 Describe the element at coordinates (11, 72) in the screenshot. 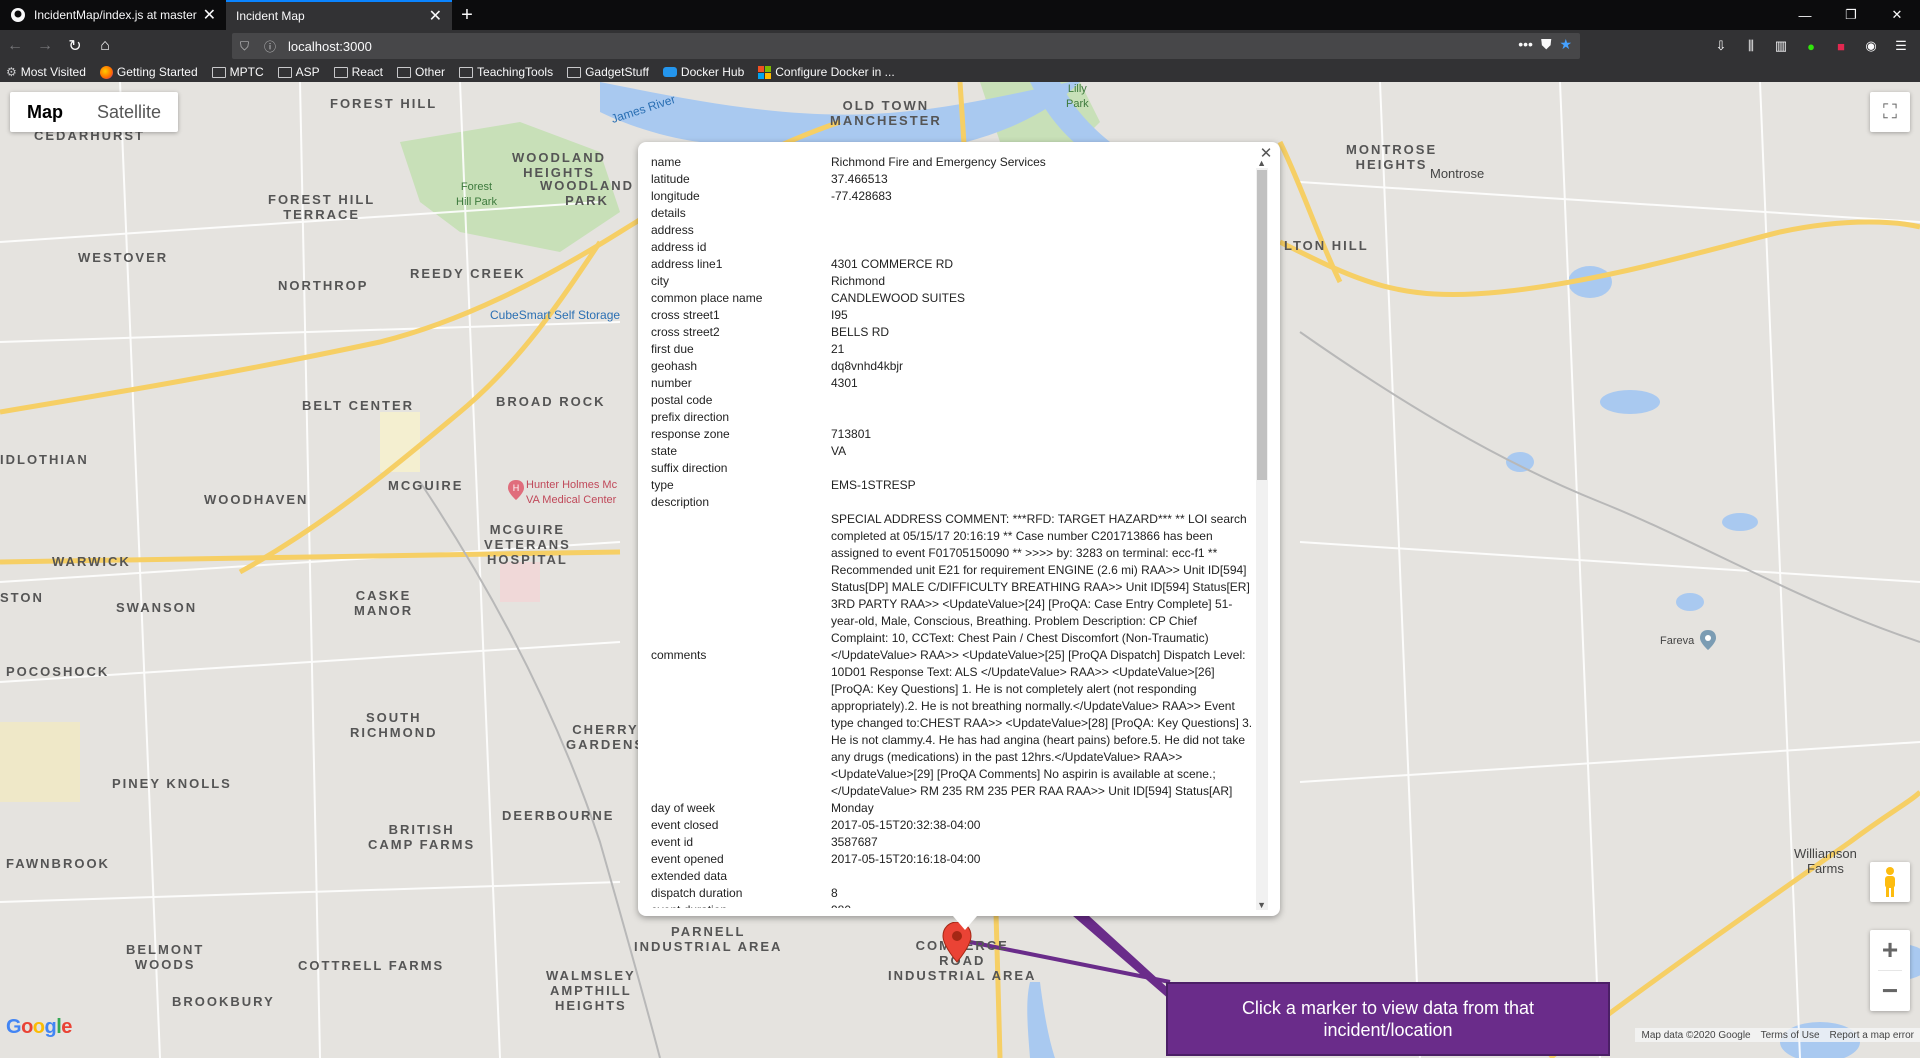

I see `gear-icon: ⚙` at that location.